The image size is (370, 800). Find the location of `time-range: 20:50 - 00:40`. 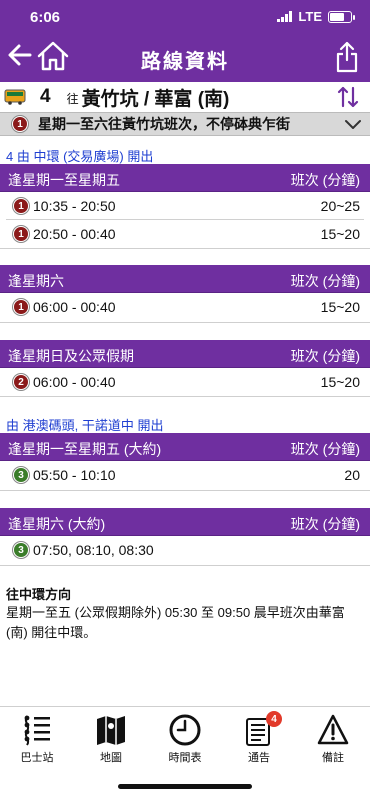

time-range: 20:50 - 00:40 is located at coordinates (74, 234).